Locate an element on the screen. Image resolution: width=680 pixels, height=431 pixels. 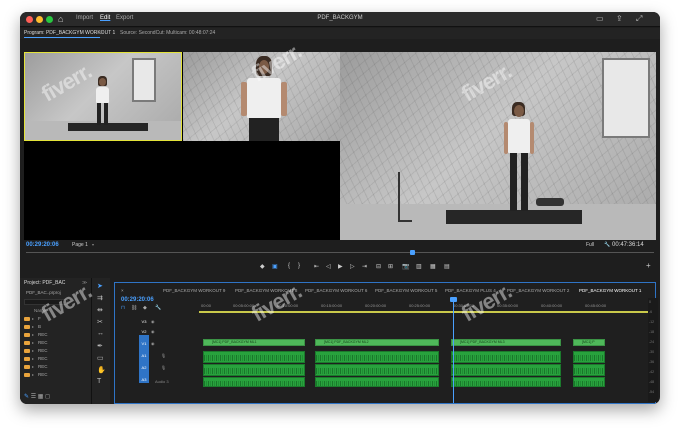
proxy-toggle-icon: ▤ is located at coordinates (447, 266).